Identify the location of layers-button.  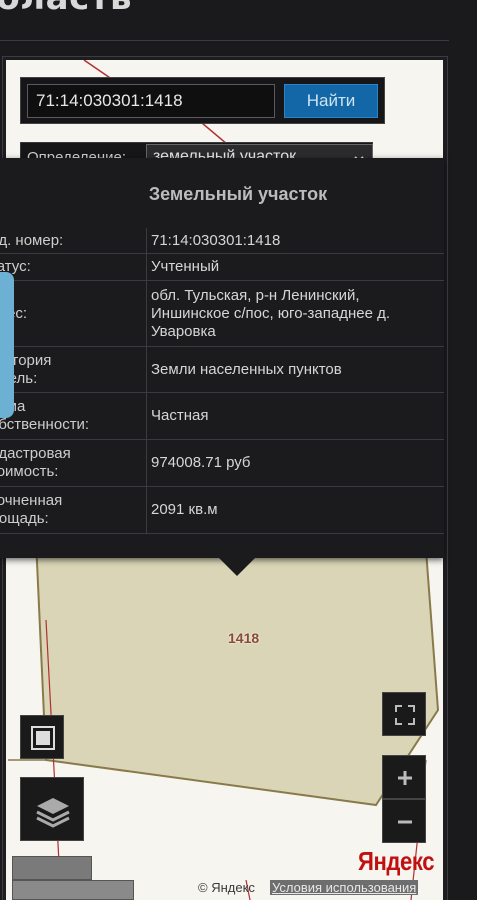
(52, 809).